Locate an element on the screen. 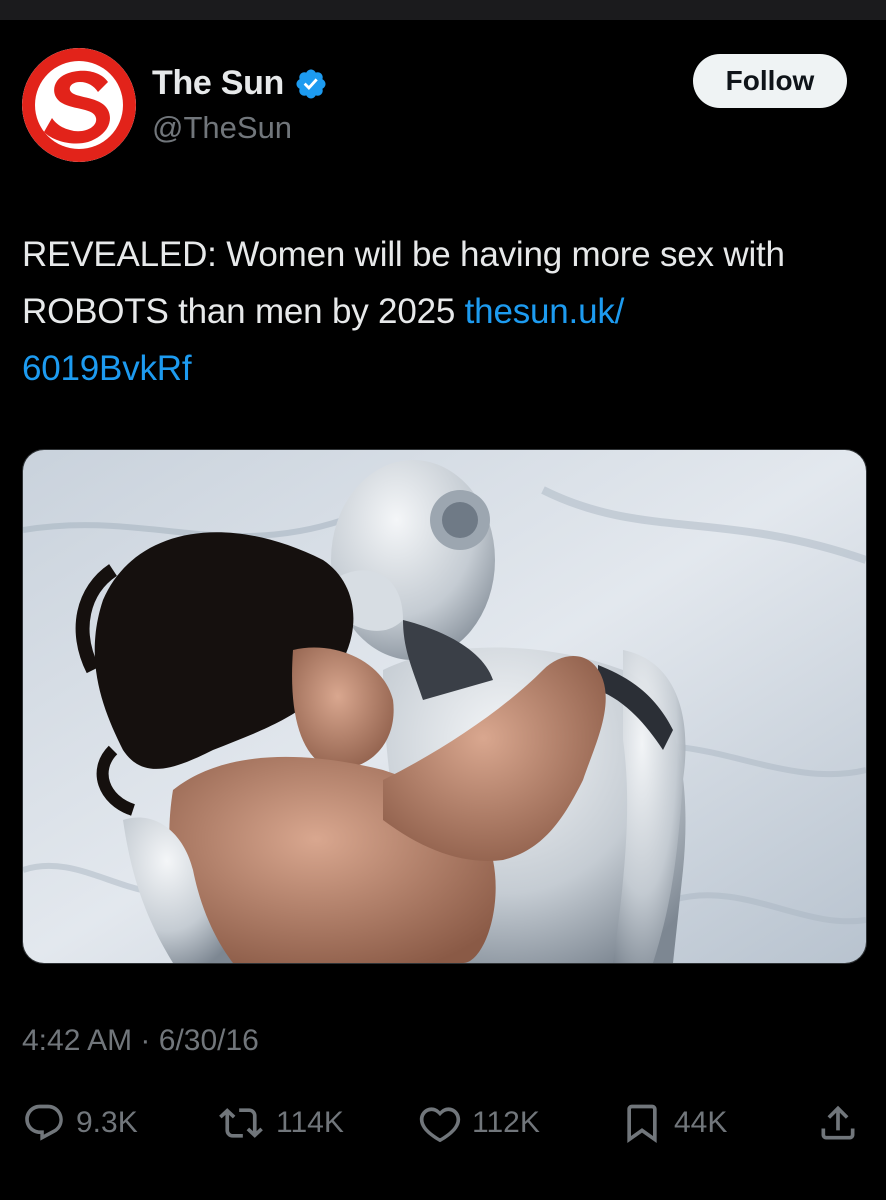 The image size is (886, 1200). share-button is located at coordinates (838, 1123).